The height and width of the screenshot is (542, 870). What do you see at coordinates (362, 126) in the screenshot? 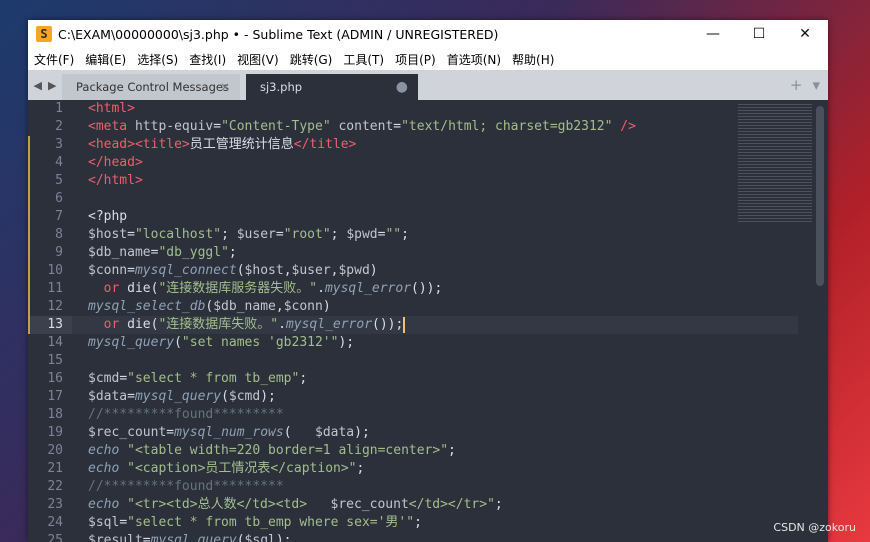
I see `code-token: content` at bounding box center [362, 126].